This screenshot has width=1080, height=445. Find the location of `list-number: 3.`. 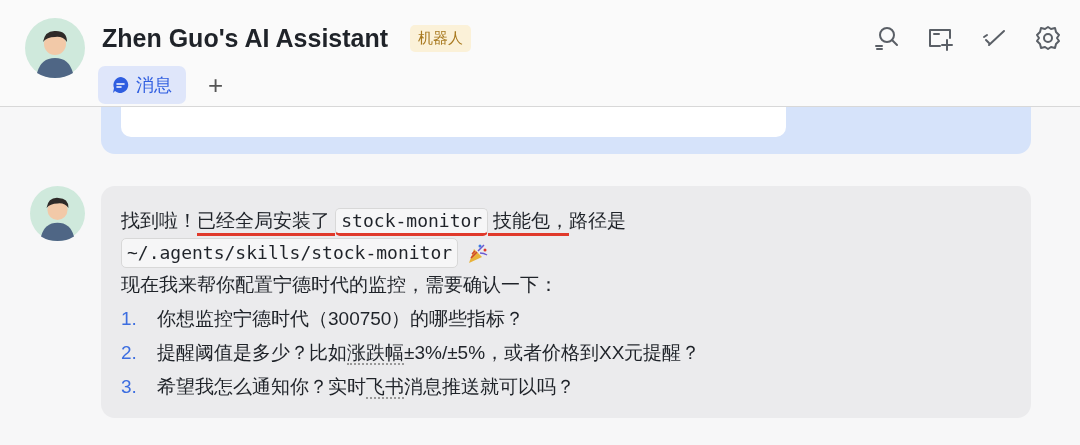

list-number: 3. is located at coordinates (129, 387).